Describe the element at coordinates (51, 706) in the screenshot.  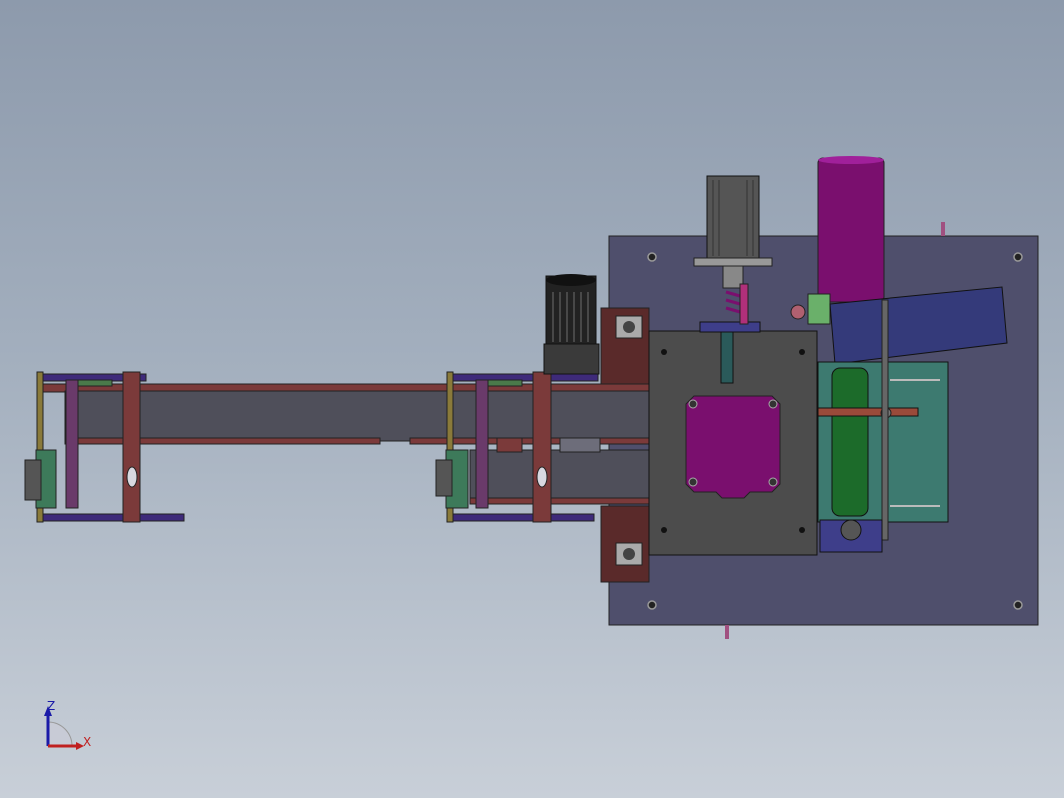
I see `z-axis-label: Z` at that location.